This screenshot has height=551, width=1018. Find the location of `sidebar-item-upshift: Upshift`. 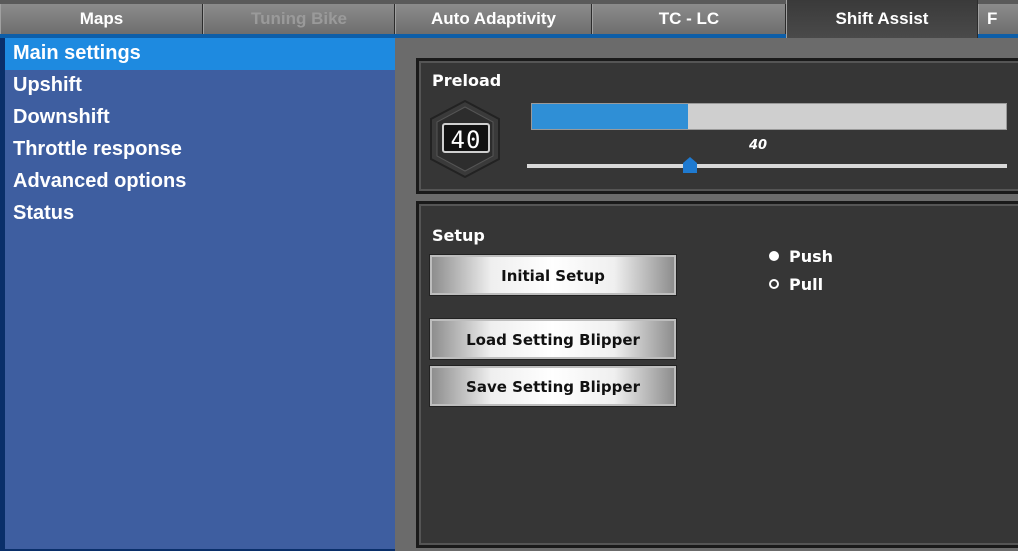

sidebar-item-upshift: Upshift is located at coordinates (200, 86).